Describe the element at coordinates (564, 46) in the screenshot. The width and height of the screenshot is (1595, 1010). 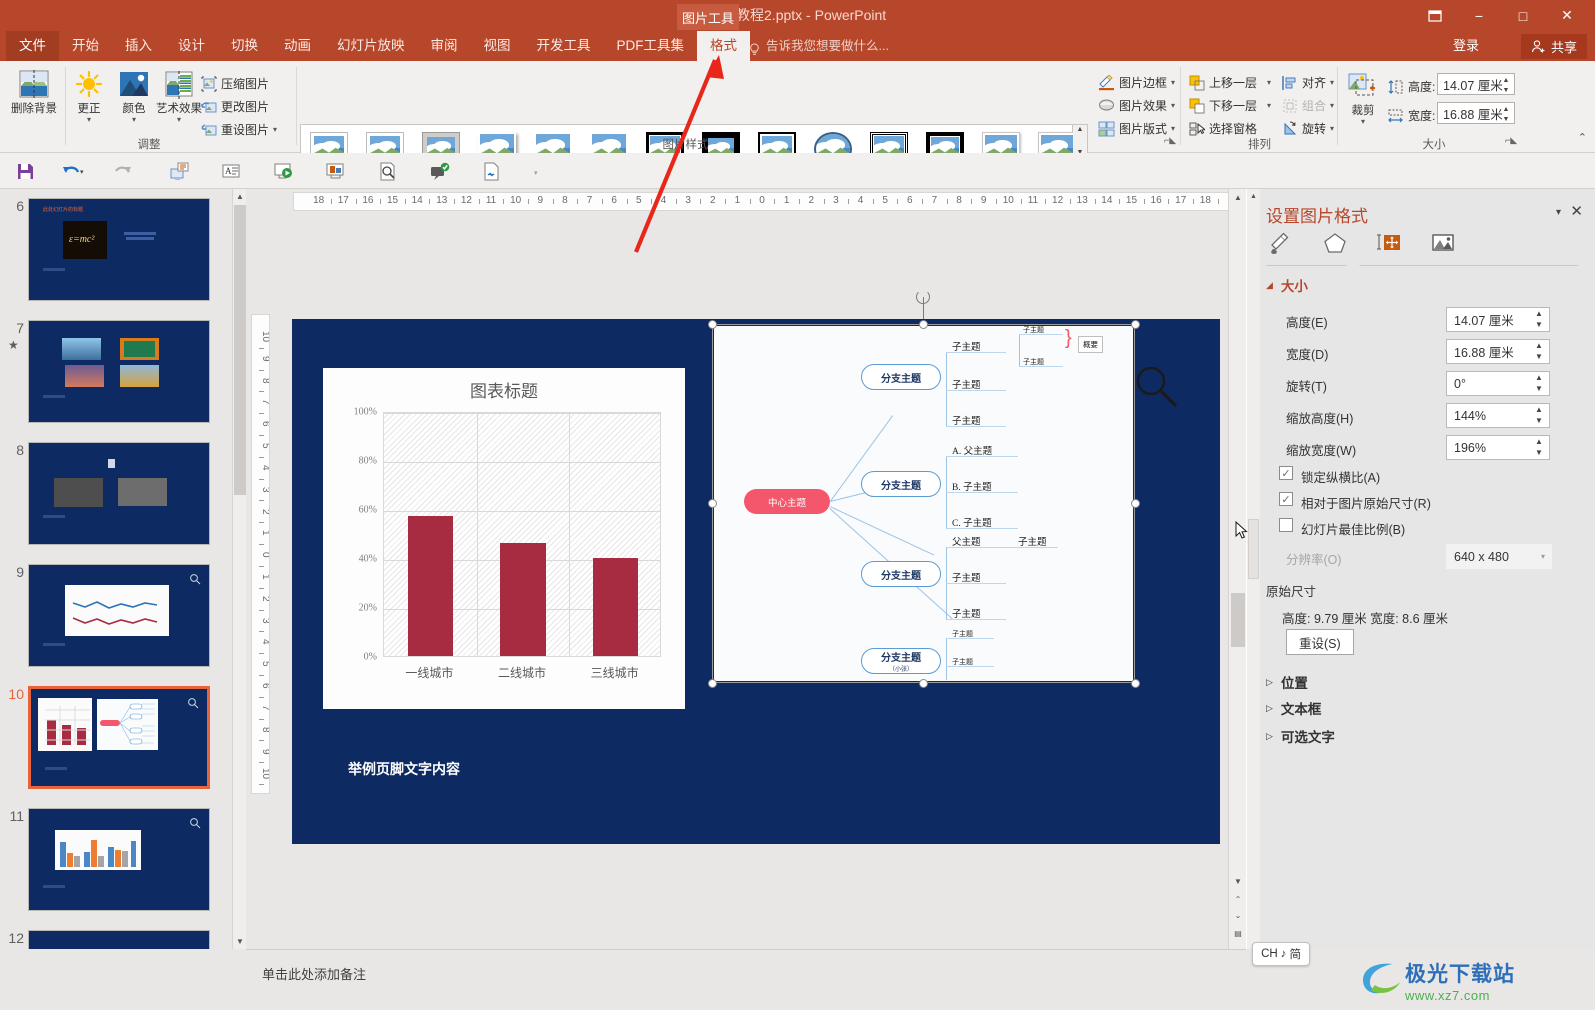
I see `ribbon-tab-9: 开发工具` at that location.